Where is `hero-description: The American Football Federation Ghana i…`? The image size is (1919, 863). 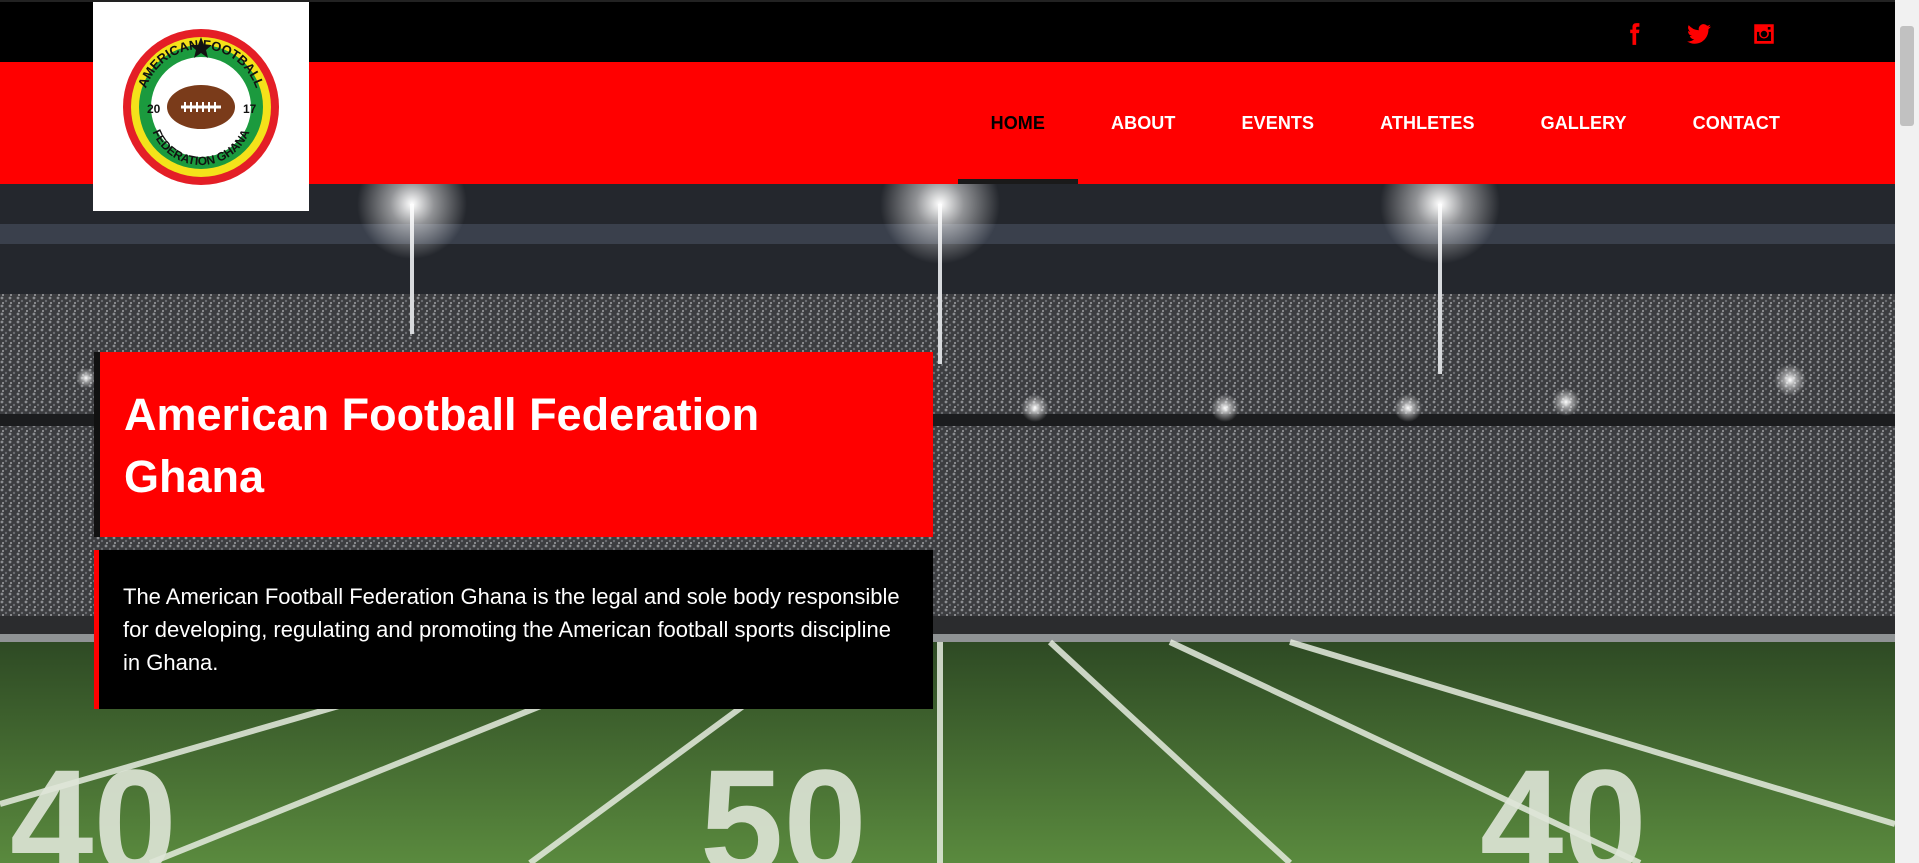
hero-description: The American Football Federation Ghana i… is located at coordinates (511, 629).